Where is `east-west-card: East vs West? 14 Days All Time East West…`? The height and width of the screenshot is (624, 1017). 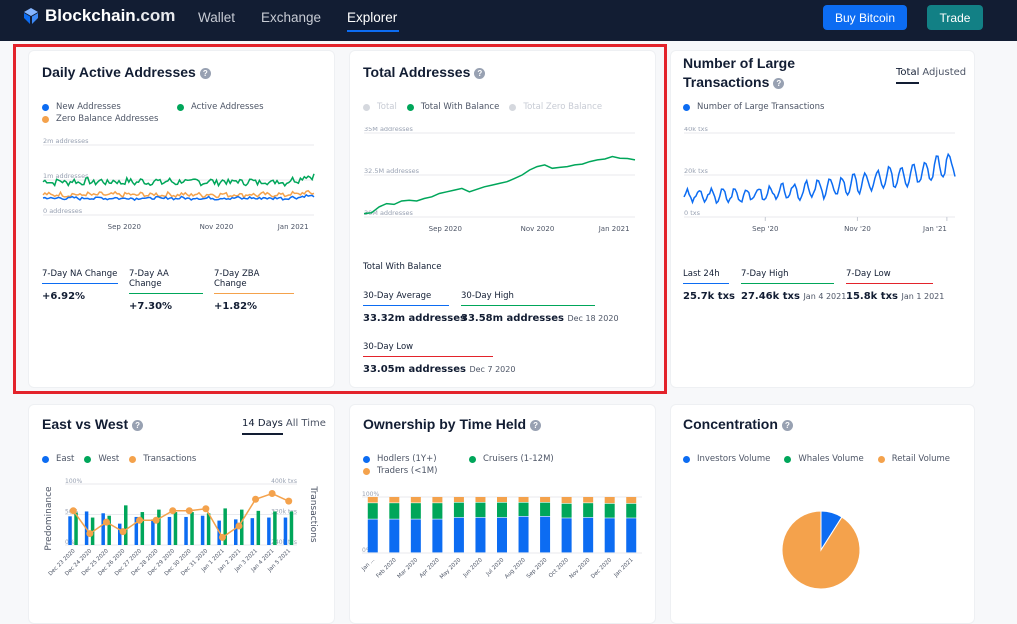
east-west-card: East vs West? 14 Days All Time East West… is located at coordinates (181, 514).